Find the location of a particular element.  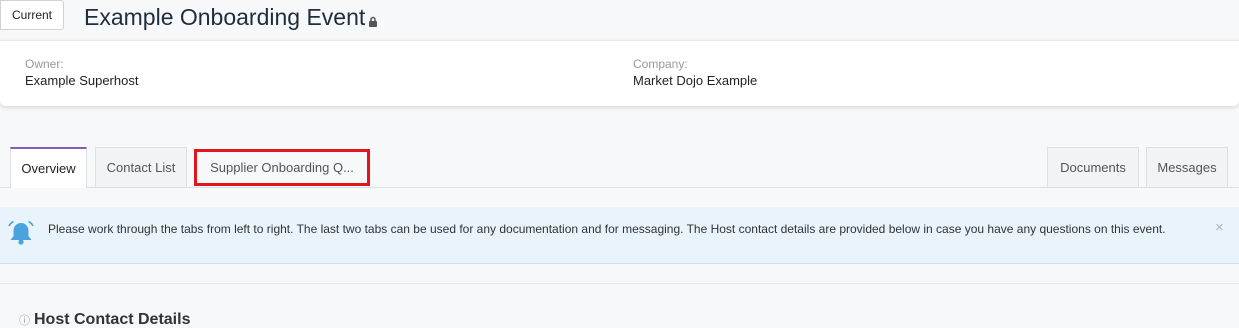

tab-messages: Messages is located at coordinates (1187, 167).